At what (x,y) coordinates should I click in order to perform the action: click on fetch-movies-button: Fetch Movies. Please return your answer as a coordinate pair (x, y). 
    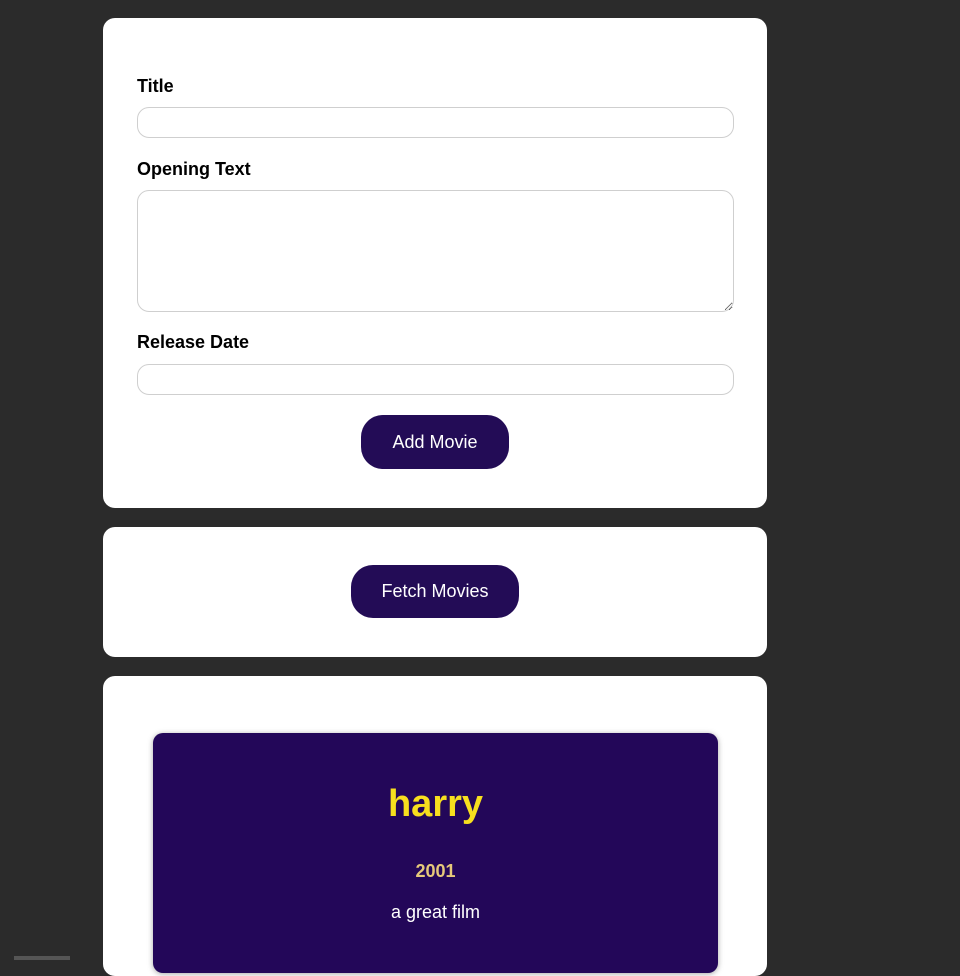
    Looking at the image, I should click on (435, 591).